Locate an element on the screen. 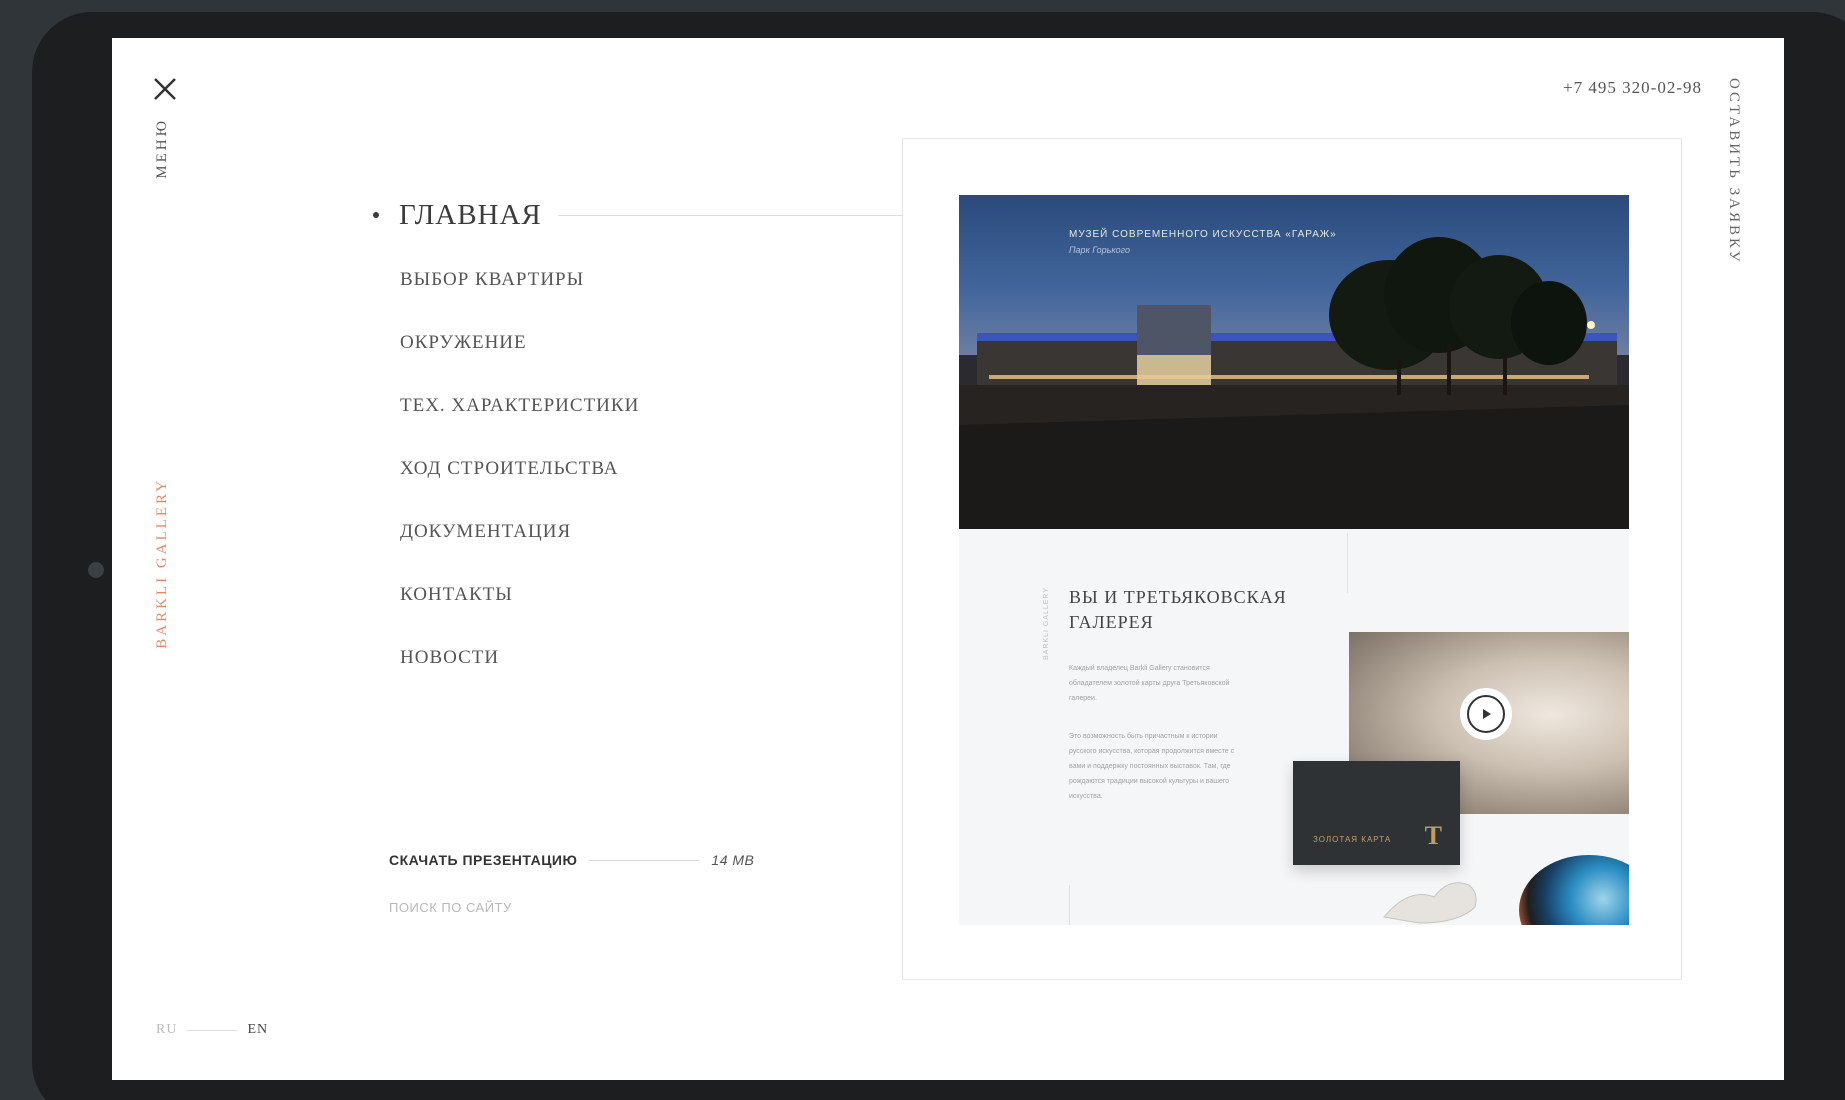 The width and height of the screenshot is (1845, 1100). lang-ru: RU is located at coordinates (166, 1030).